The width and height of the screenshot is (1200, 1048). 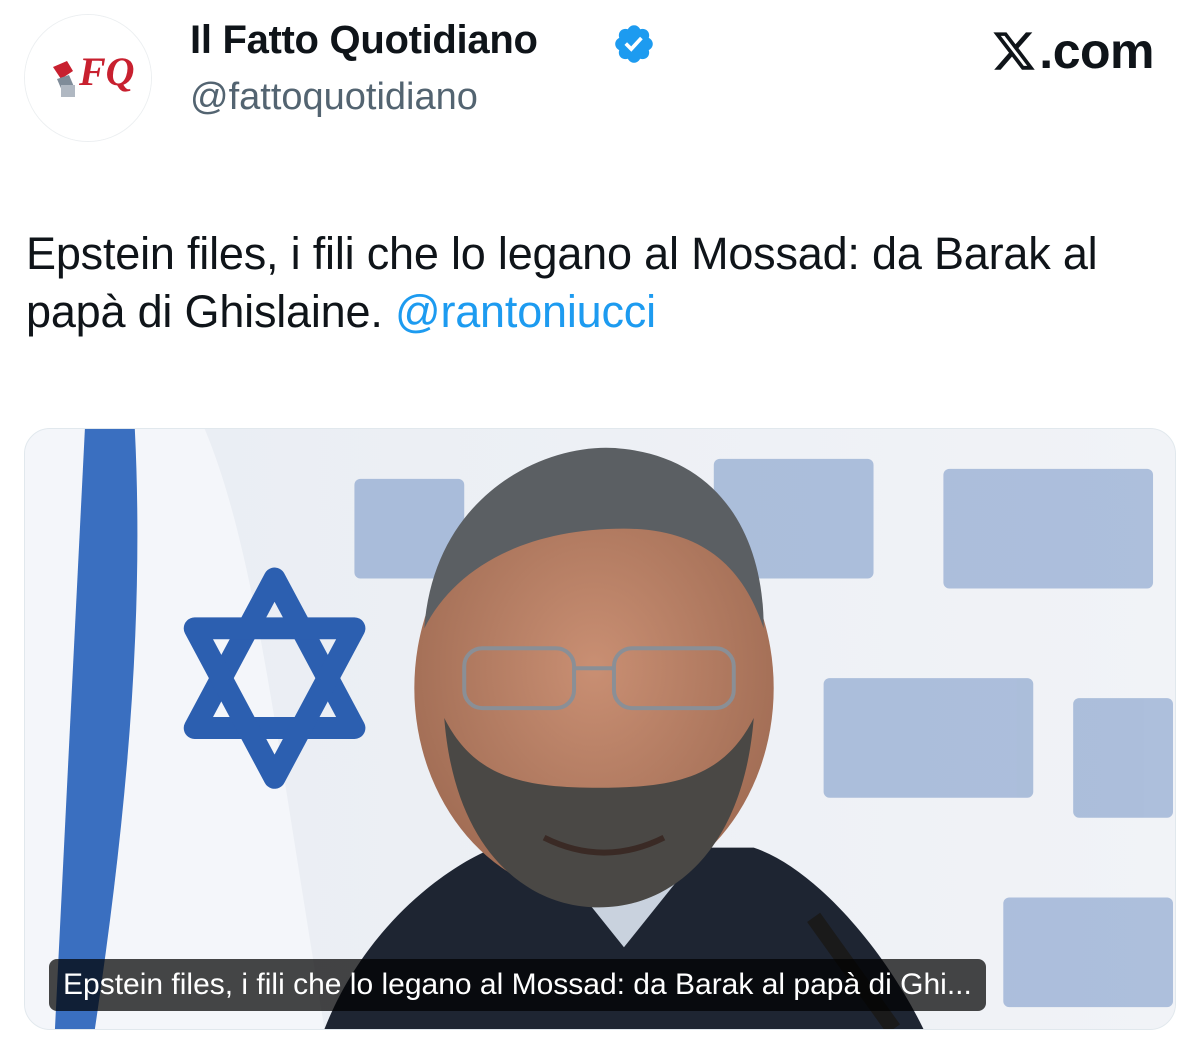 I want to click on avatar-letters: FQ, so click(x=106, y=71).